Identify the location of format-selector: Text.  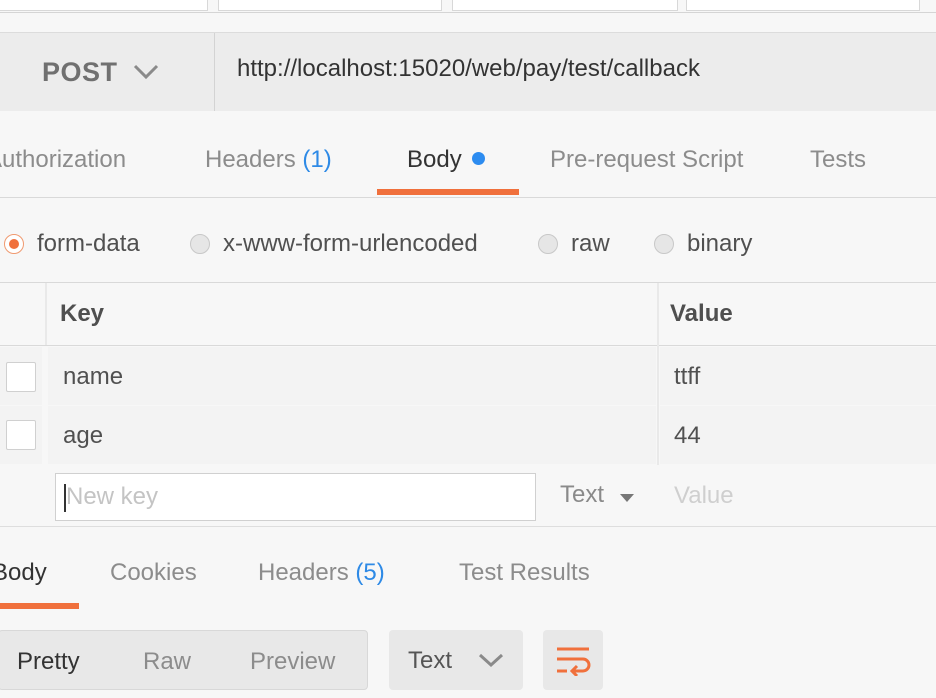
(456, 660).